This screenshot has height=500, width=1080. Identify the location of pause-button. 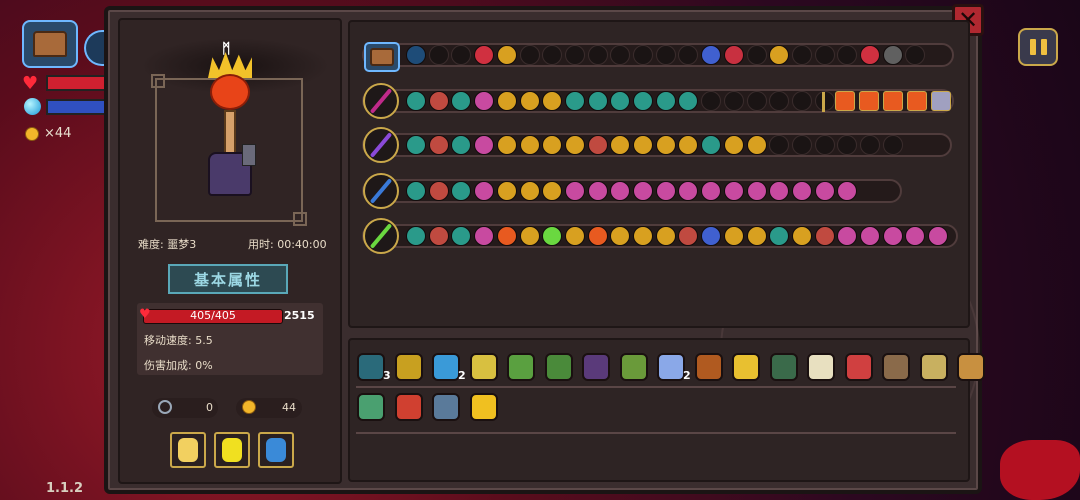
(1038, 47).